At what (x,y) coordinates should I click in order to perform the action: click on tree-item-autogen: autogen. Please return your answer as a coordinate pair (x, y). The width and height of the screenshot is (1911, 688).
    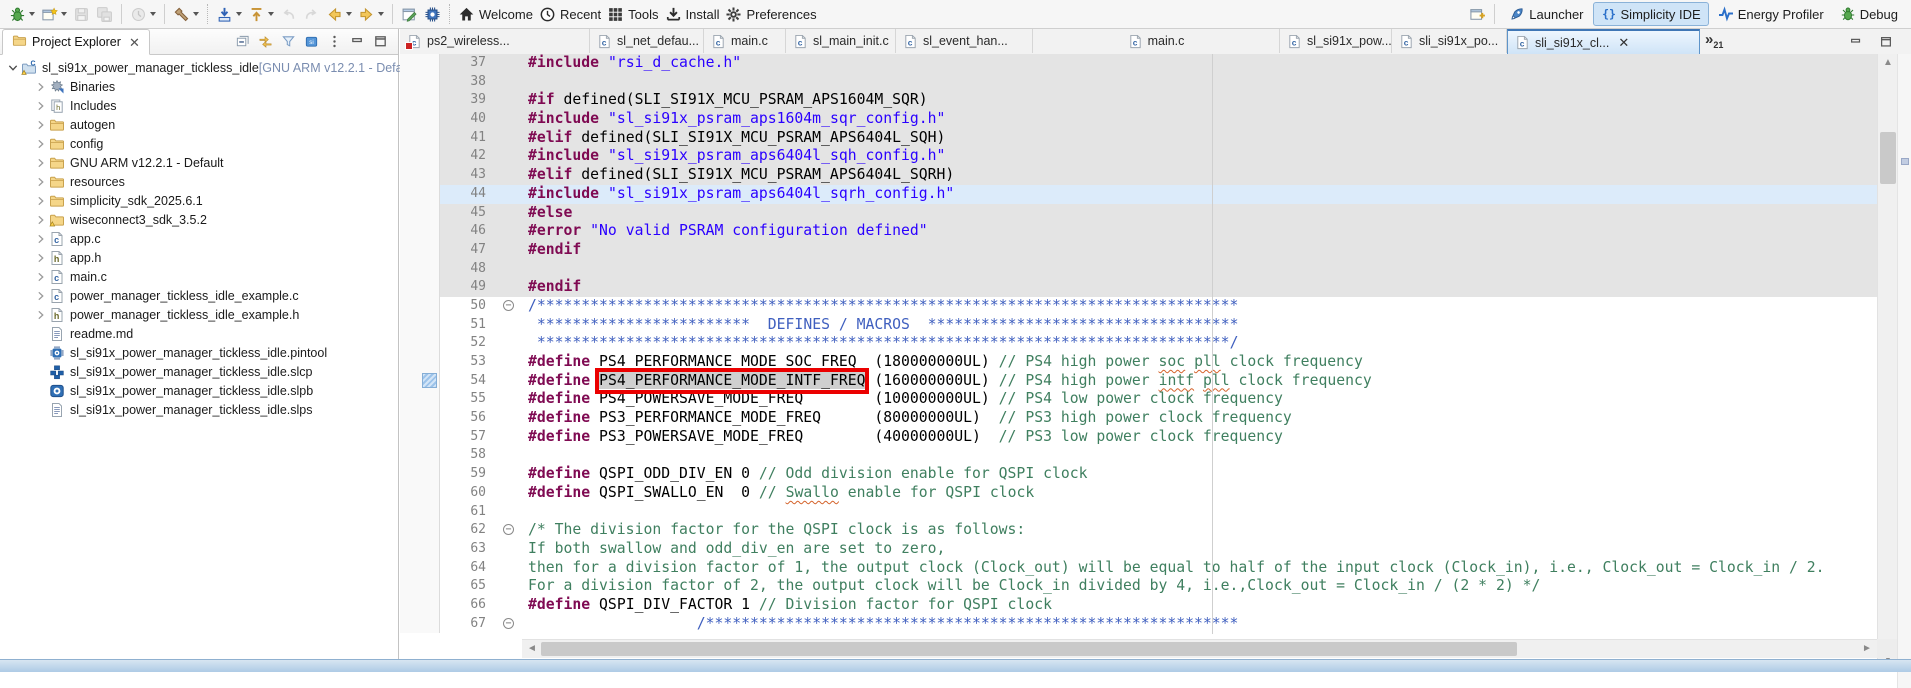
    Looking at the image, I should click on (199, 124).